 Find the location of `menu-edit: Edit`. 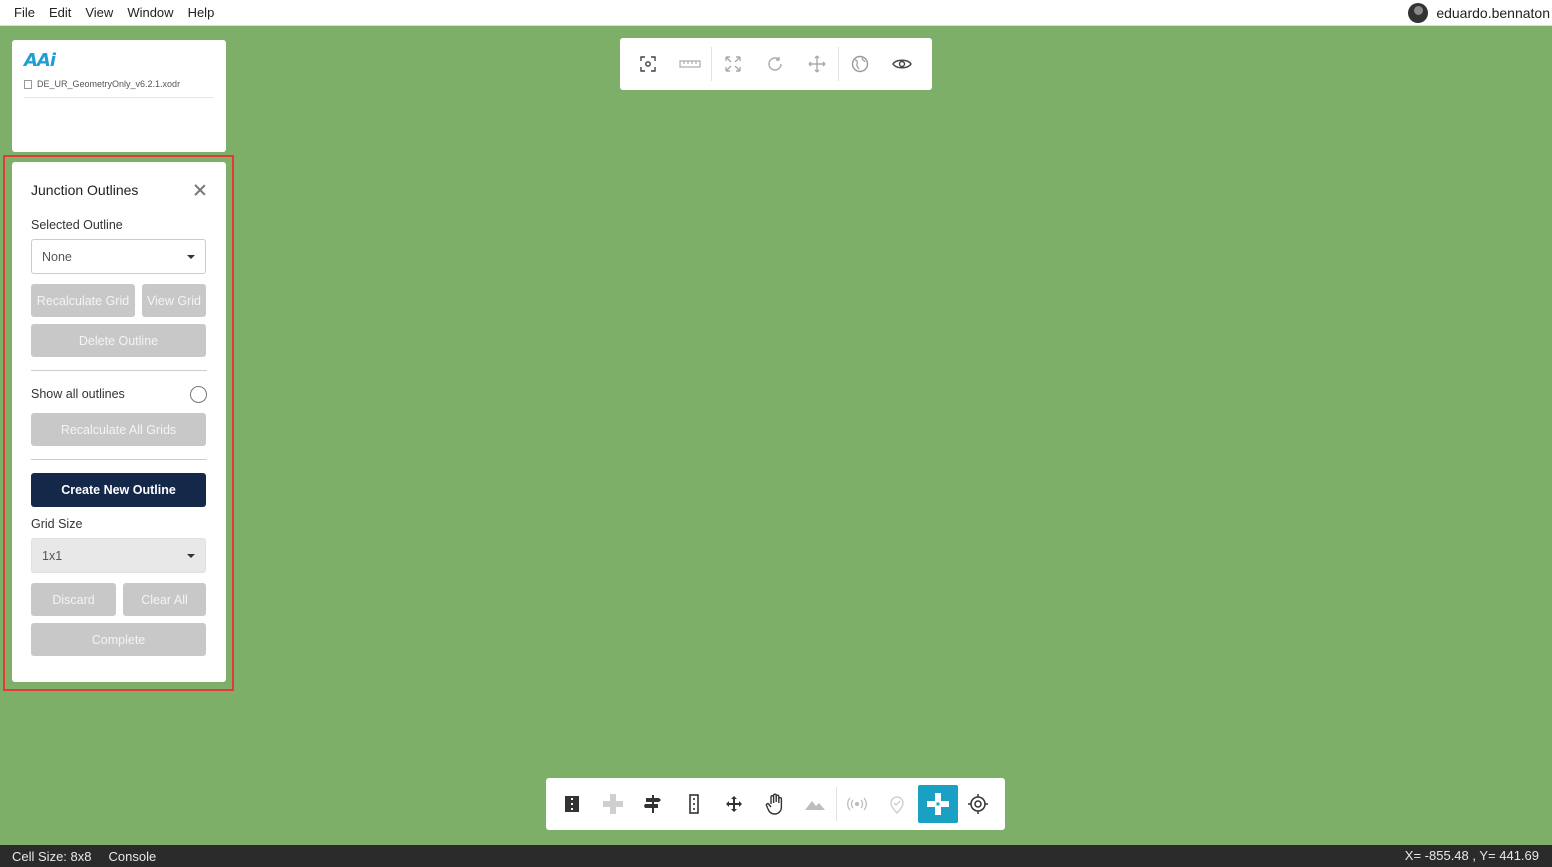

menu-edit: Edit is located at coordinates (63, 12).